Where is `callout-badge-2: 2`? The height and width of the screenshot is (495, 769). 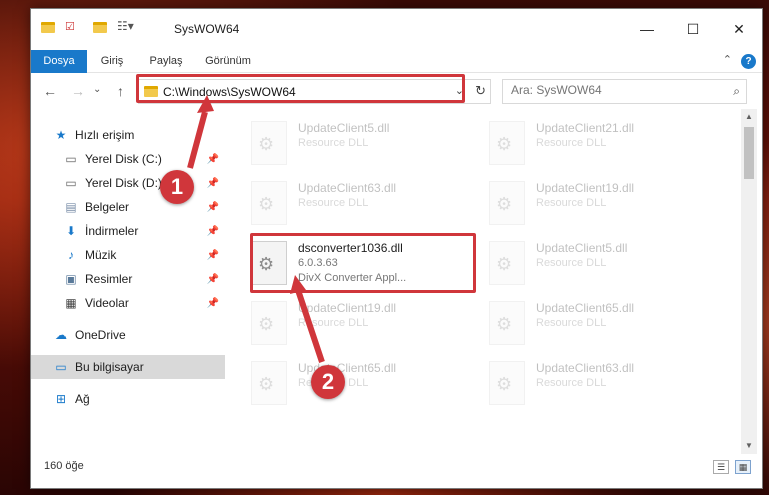
callout-badge-2: 2 is located at coordinates (328, 382).